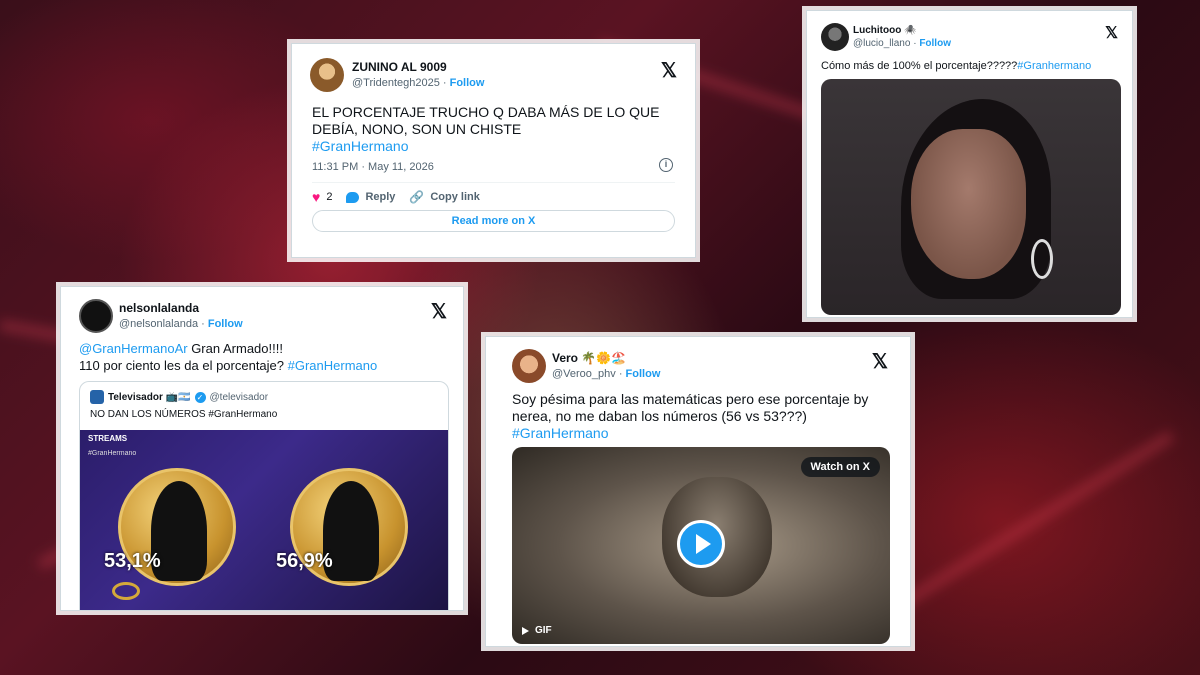 This screenshot has width=1200, height=675. Describe the element at coordinates (182, 365) in the screenshot. I see `tweet-body-2: 110 por ciento les da el porcentaje?` at that location.